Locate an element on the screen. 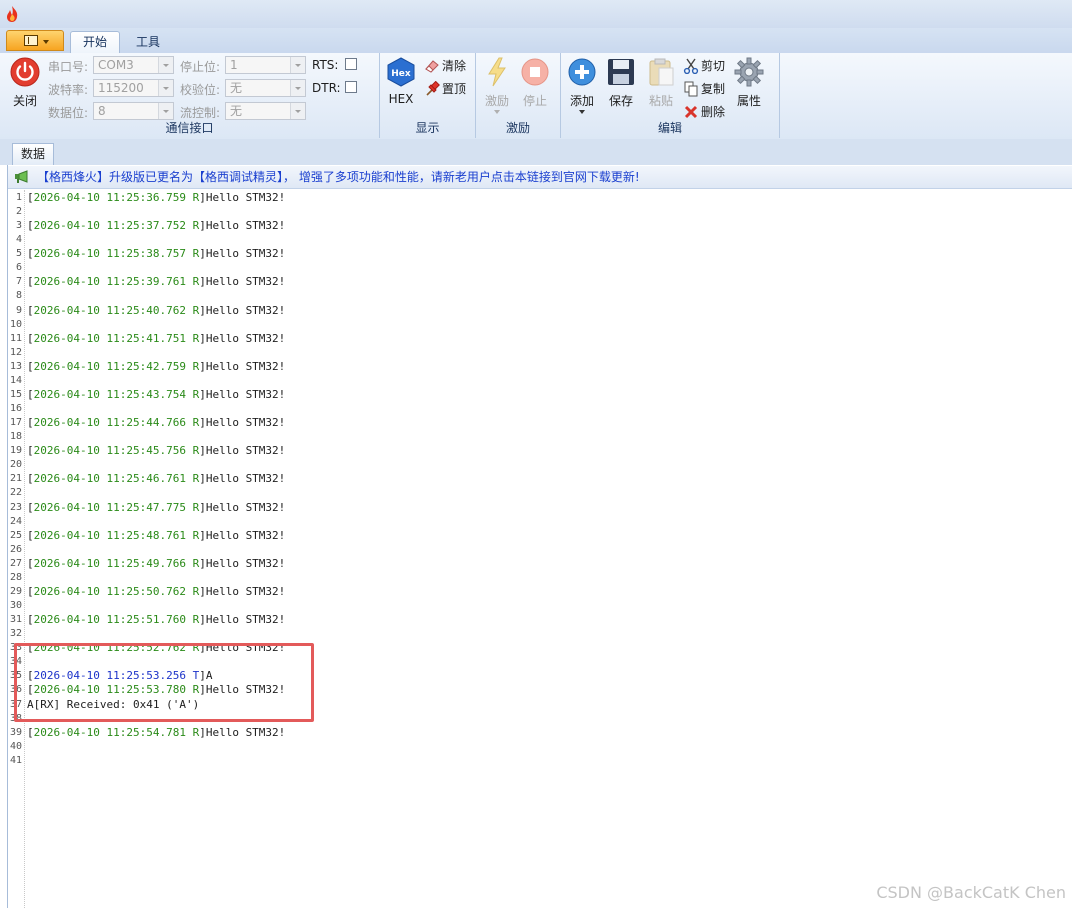 This screenshot has width=1072, height=908. close-port-button: 关闭 is located at coordinates (25, 83).